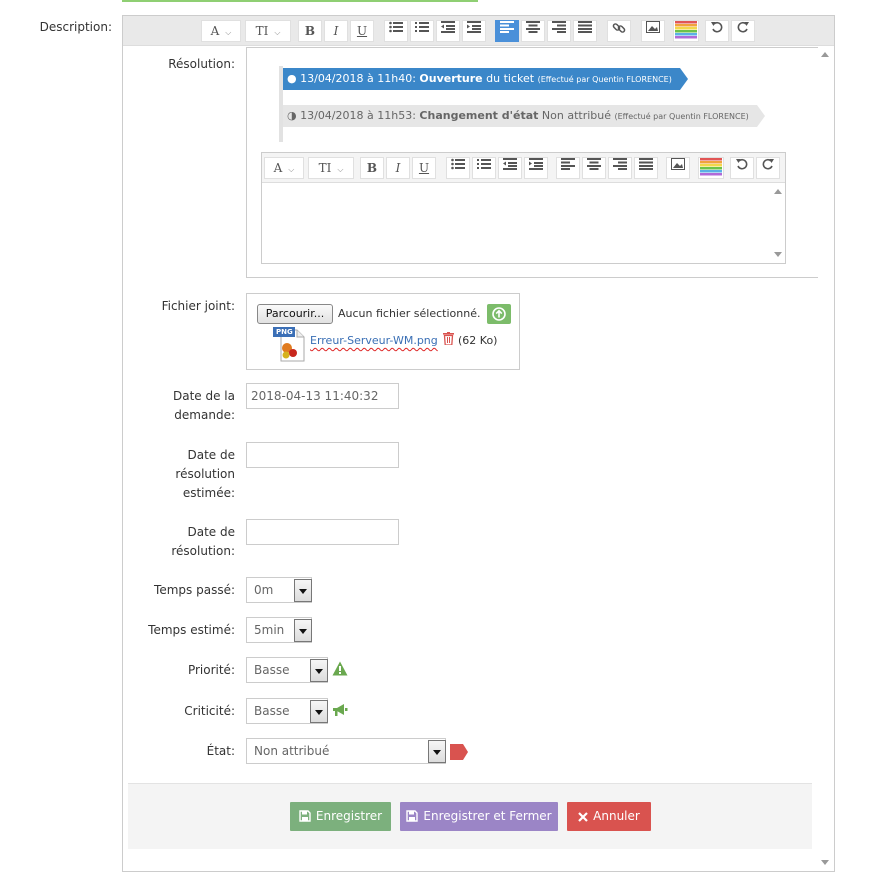 This screenshot has height=892, width=869. I want to click on upload-arrow-icon, so click(499, 314).